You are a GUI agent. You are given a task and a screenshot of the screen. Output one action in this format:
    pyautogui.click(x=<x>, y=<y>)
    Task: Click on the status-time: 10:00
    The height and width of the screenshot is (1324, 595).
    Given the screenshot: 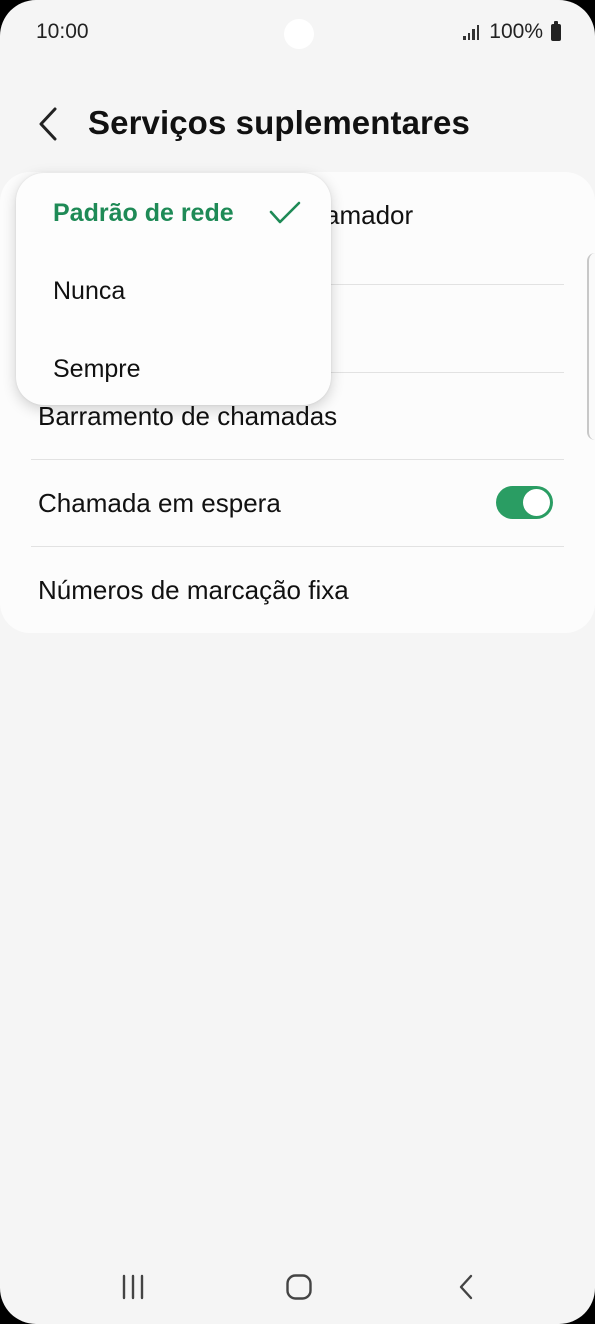 What is the action you would take?
    pyautogui.click(x=62, y=31)
    